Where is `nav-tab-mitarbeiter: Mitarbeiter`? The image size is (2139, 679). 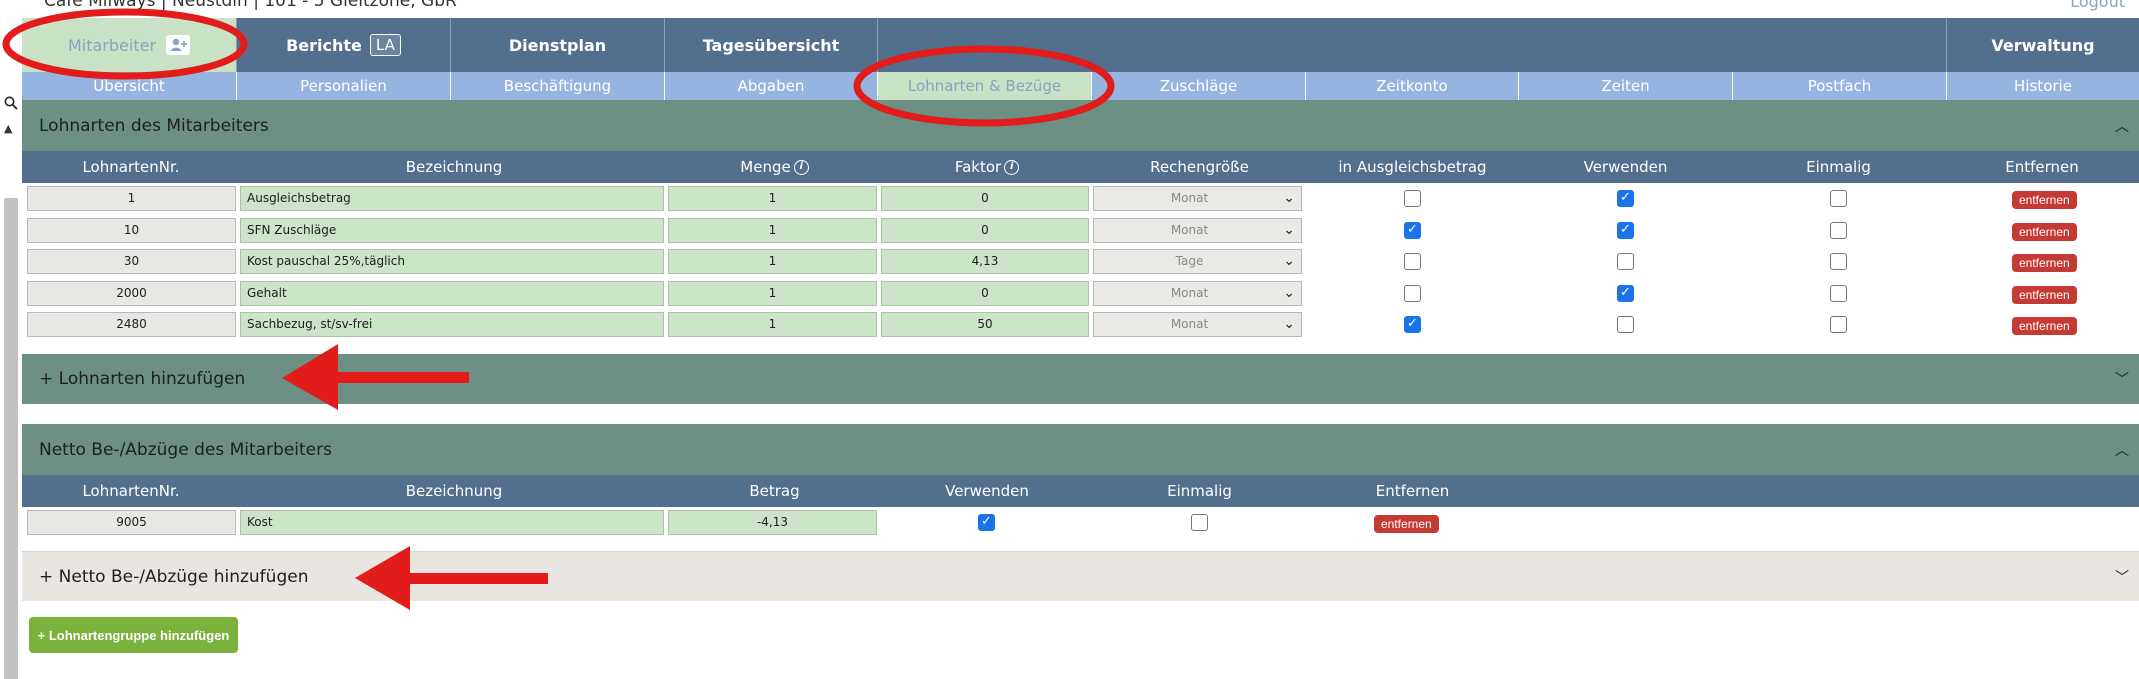
nav-tab-mitarbeiter: Mitarbeiter is located at coordinates (129, 45).